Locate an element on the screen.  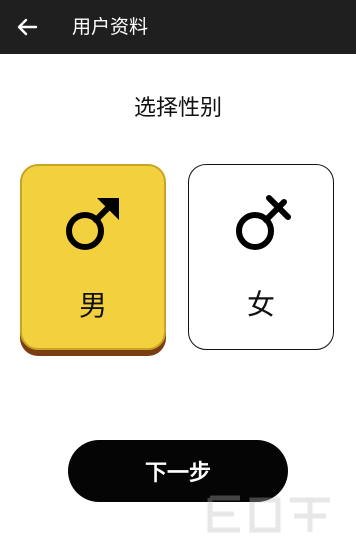
back-button is located at coordinates (27, 27).